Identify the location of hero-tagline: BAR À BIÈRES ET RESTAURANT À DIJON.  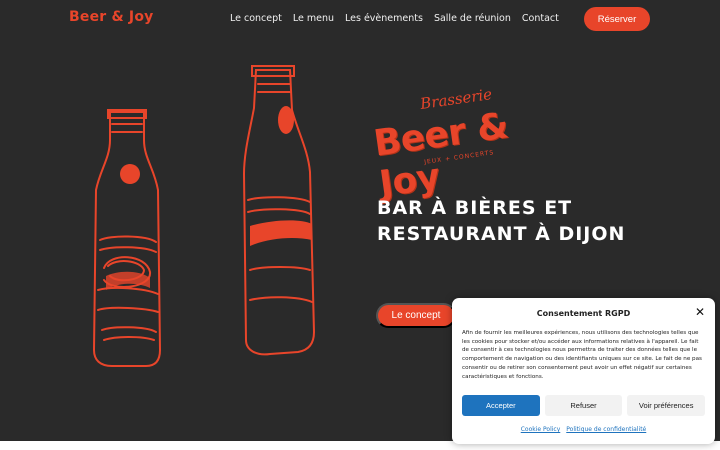
(507, 221).